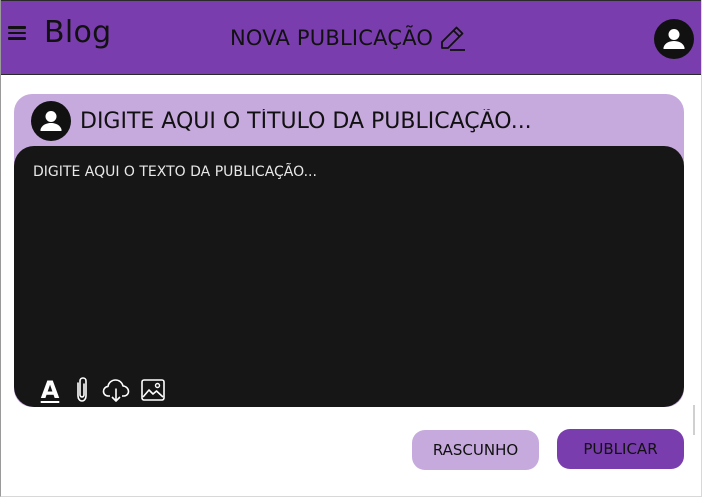  I want to click on publish-button: PUBLICAR, so click(620, 449).